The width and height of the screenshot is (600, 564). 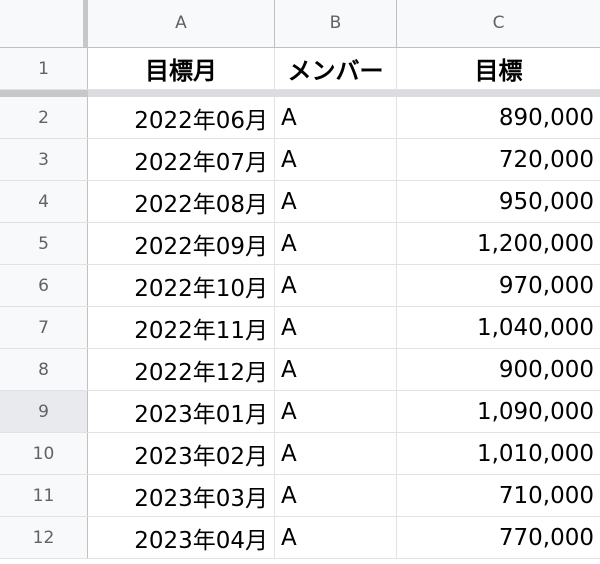 I want to click on row-number: 1, so click(x=44, y=68).